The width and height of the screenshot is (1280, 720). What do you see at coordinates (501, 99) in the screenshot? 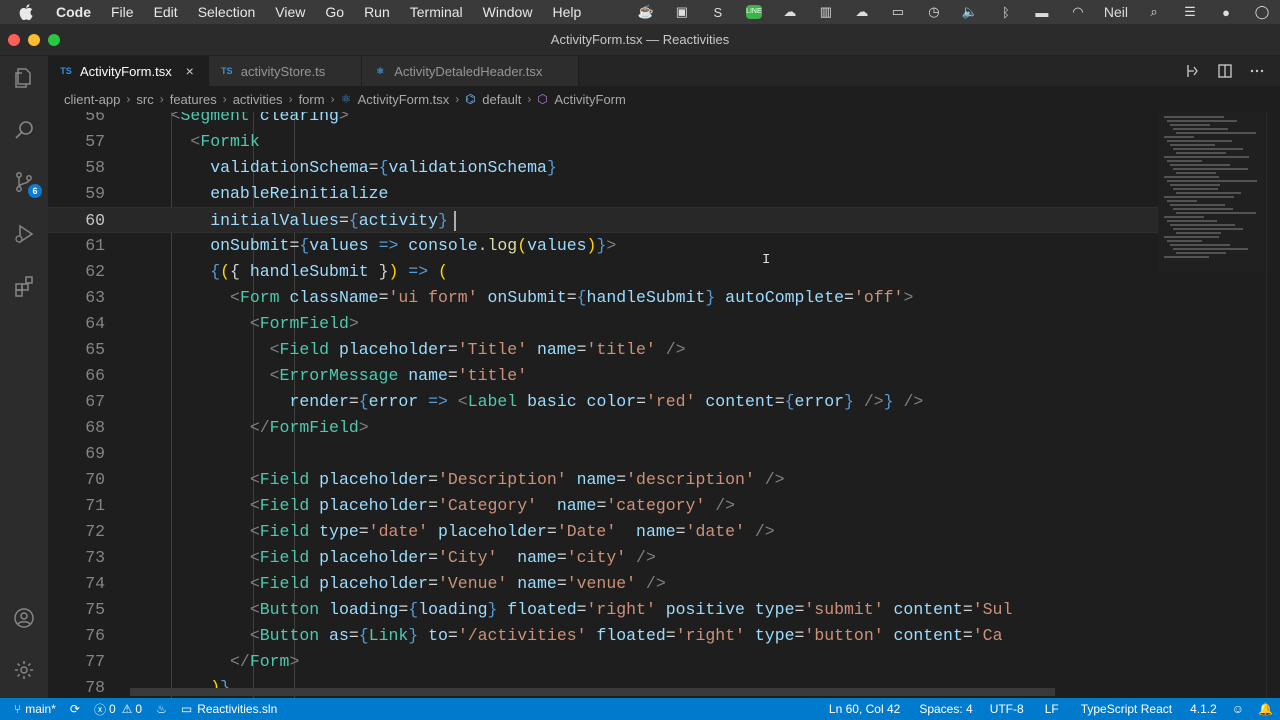
I see `breadcrumb-default: default` at bounding box center [501, 99].